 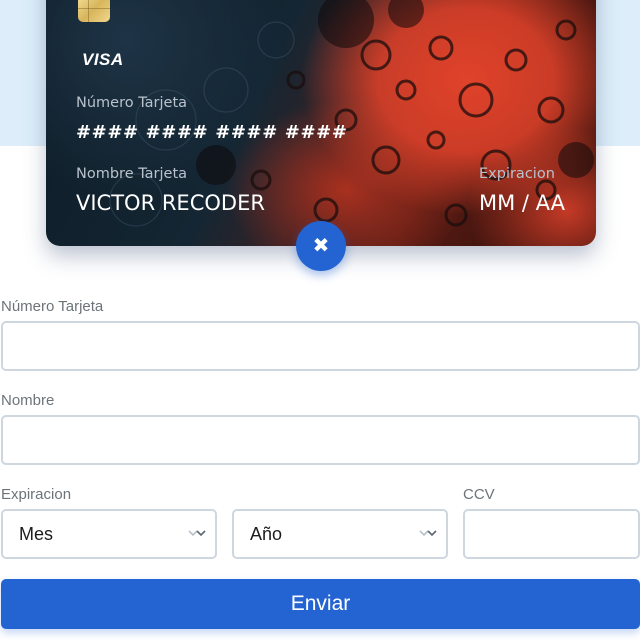 I want to click on close-icon: ✖, so click(x=321, y=246).